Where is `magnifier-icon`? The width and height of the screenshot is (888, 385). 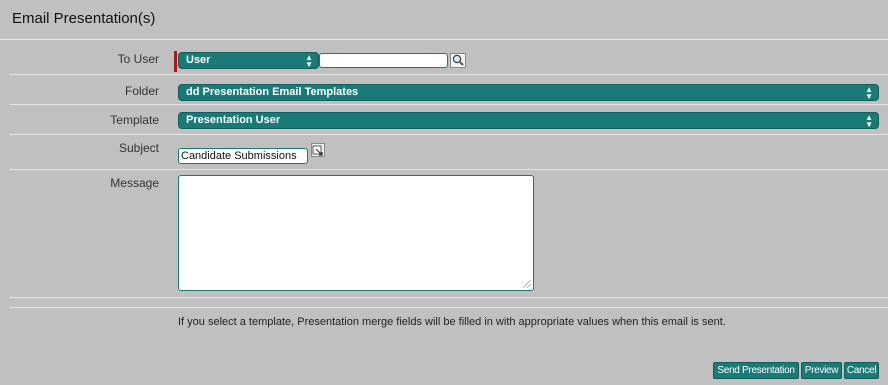
magnifier-icon is located at coordinates (458, 60).